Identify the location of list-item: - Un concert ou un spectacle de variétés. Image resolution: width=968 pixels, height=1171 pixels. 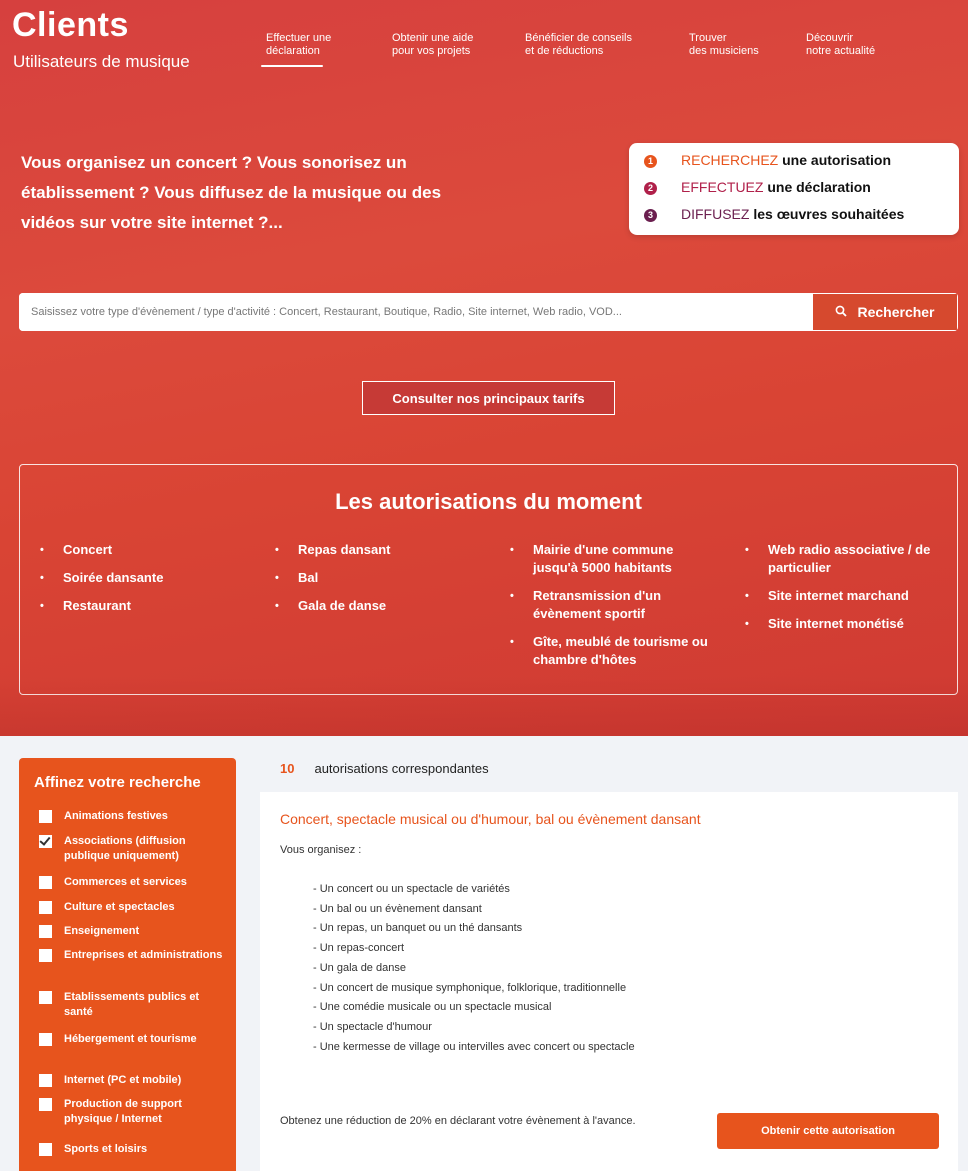
(411, 889).